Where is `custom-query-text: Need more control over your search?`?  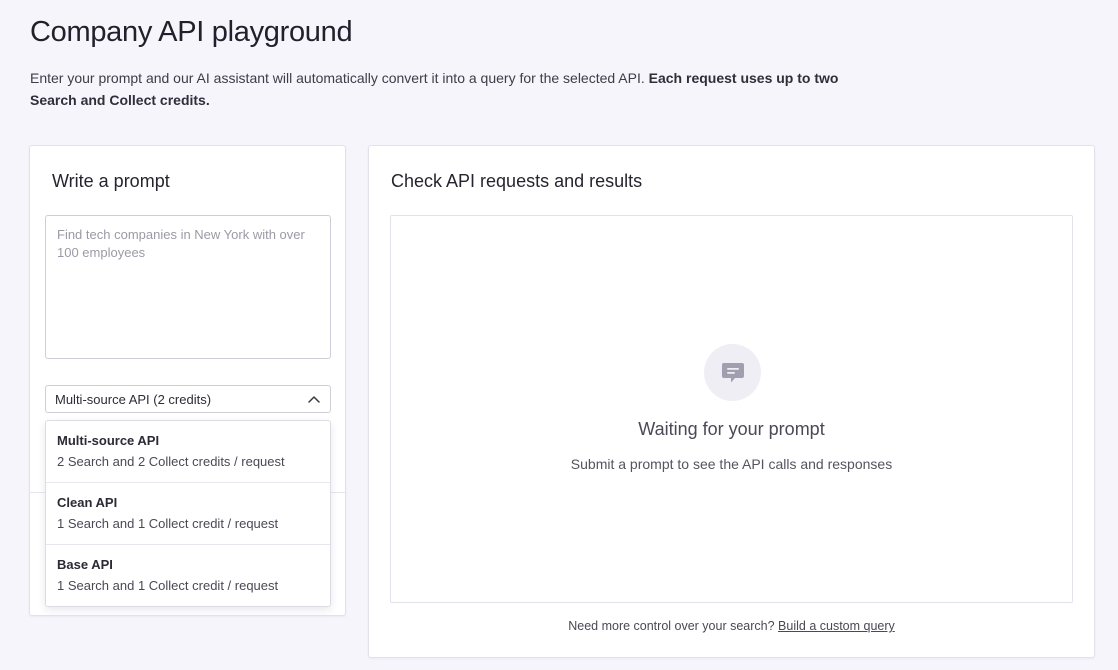
custom-query-text: Need more control over your search? is located at coordinates (673, 626).